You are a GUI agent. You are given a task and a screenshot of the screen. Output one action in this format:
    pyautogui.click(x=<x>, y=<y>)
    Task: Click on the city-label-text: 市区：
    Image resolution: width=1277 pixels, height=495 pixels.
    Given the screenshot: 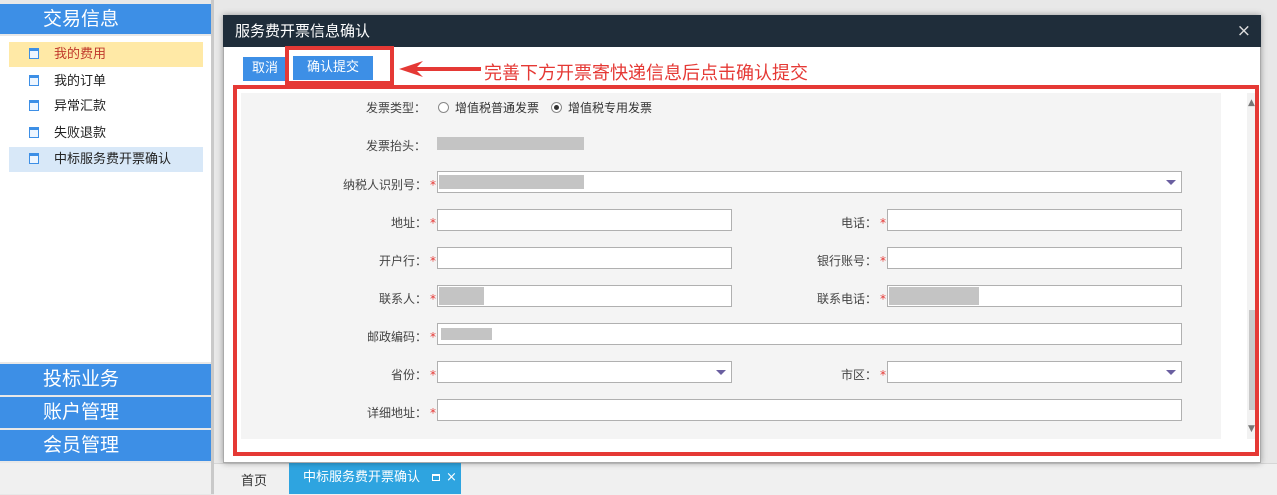 What is the action you would take?
    pyautogui.click(x=858, y=375)
    